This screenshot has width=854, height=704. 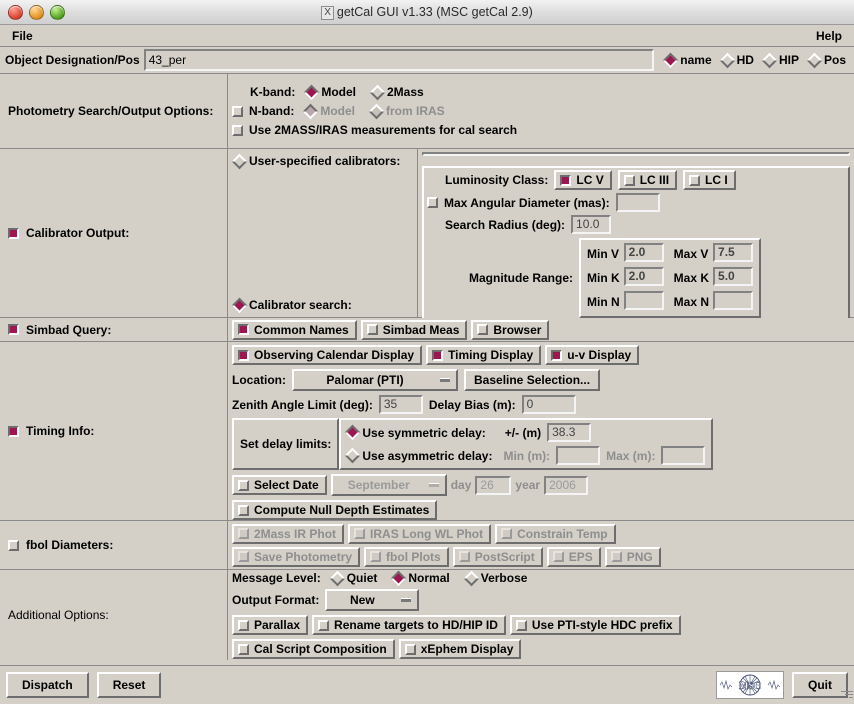 What do you see at coordinates (595, 625) in the screenshot?
I see `pti-style-hdc-toggle: Use PTI-style HDC prefix` at bounding box center [595, 625].